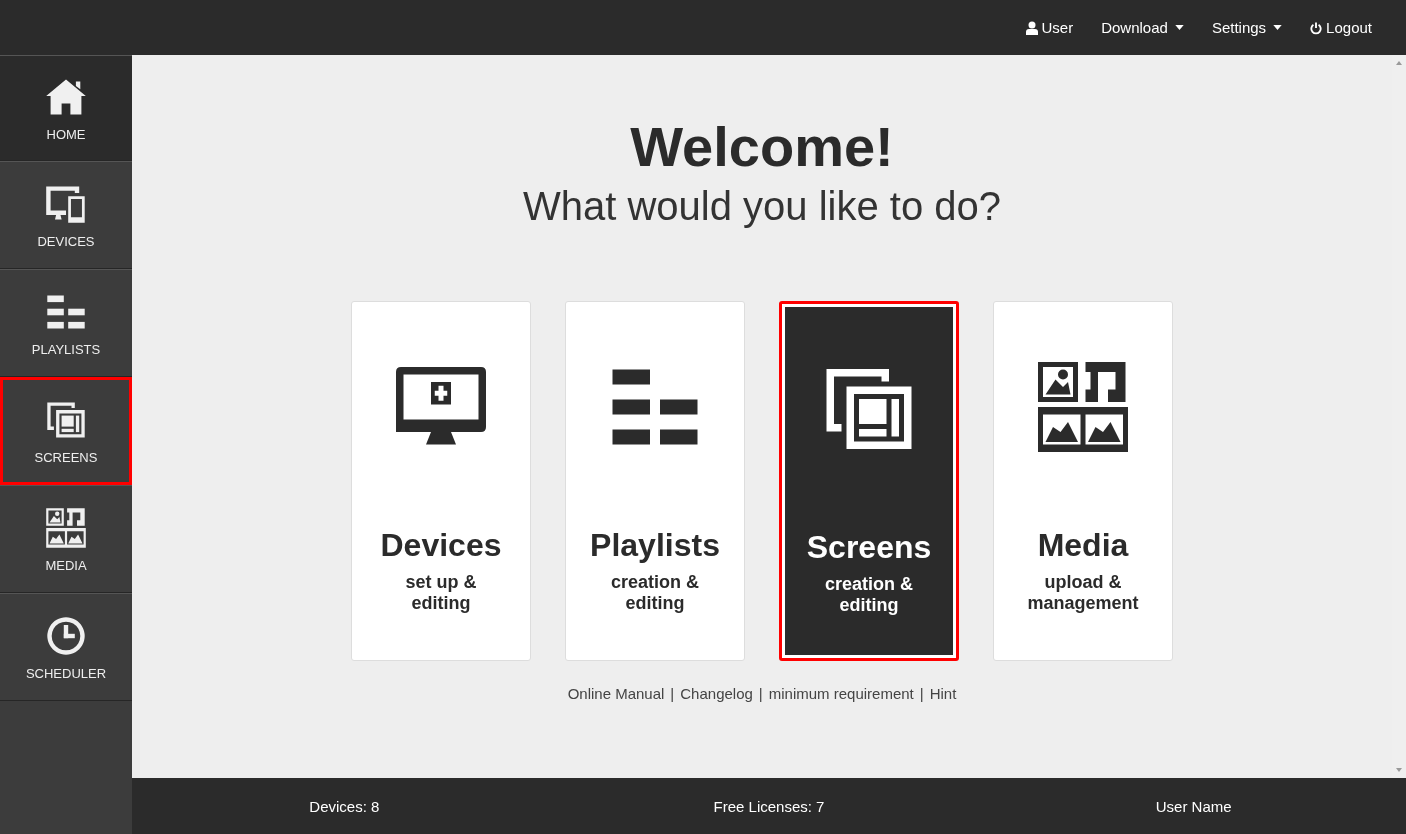 This screenshot has height=834, width=1406. What do you see at coordinates (769, 806) in the screenshot?
I see `status-text: Free Licenses: 7` at bounding box center [769, 806].